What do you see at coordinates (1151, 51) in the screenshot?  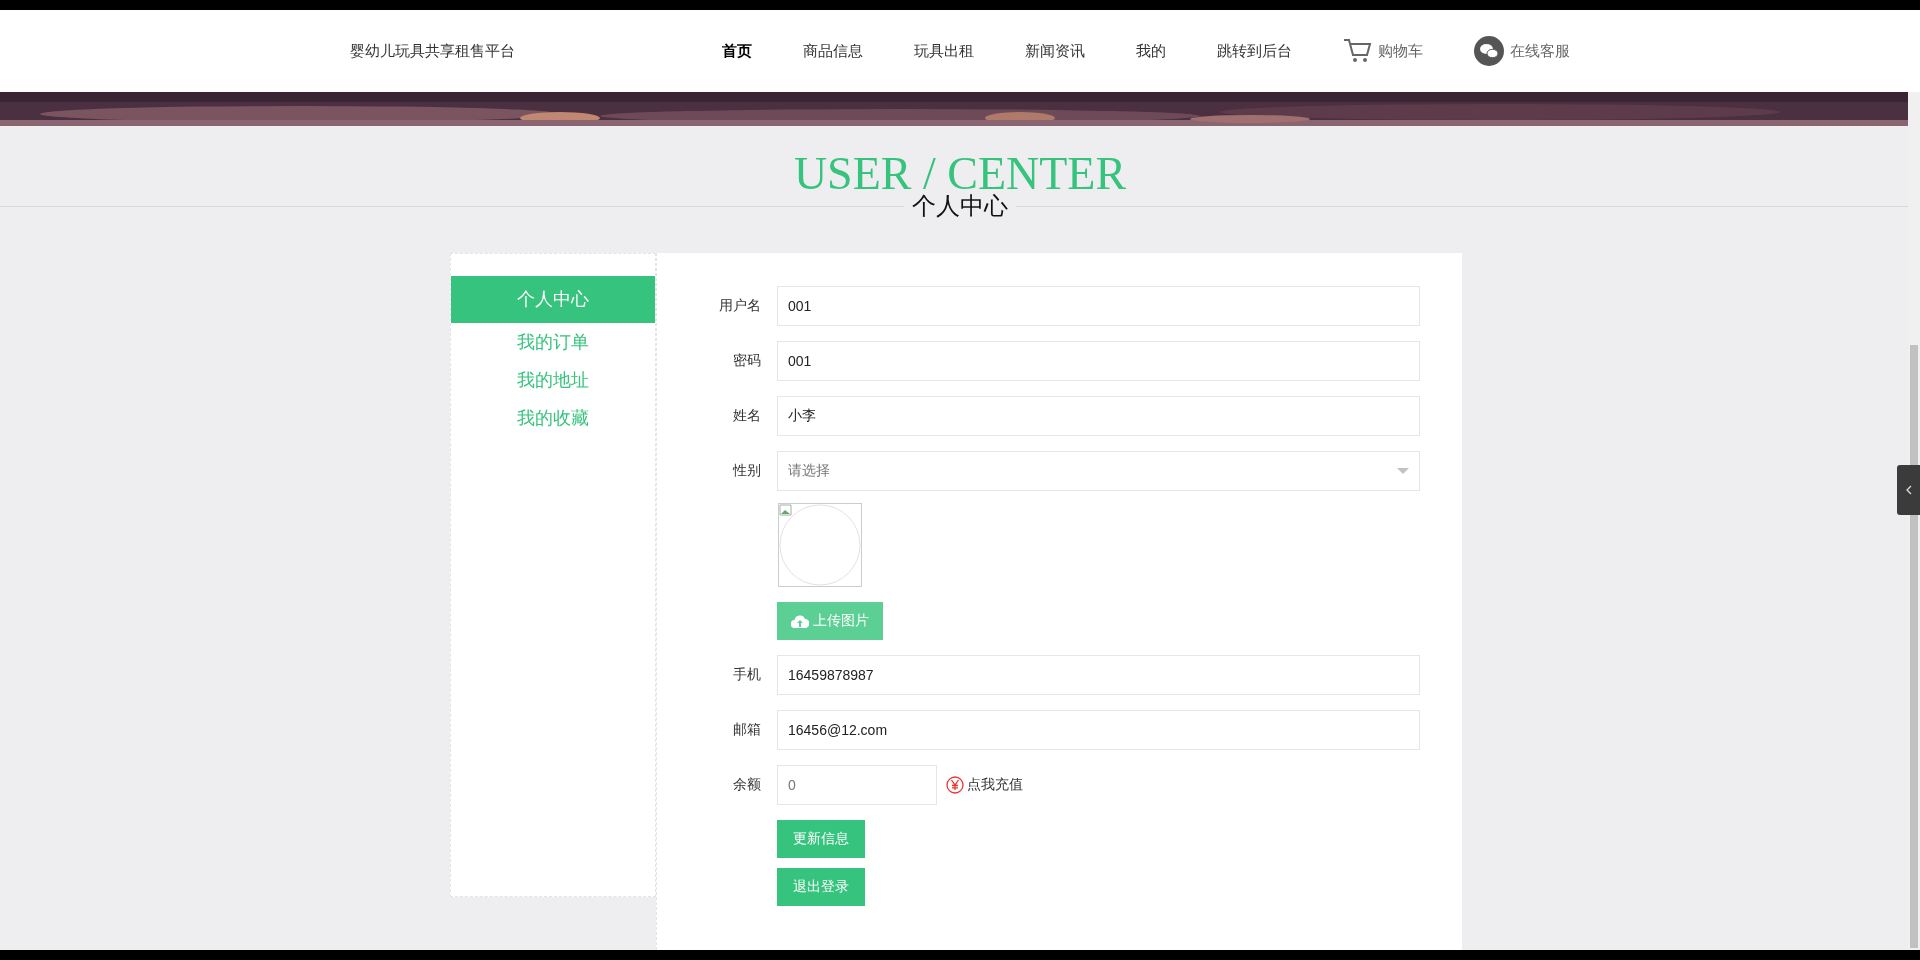 I see `nav-link: 我的` at bounding box center [1151, 51].